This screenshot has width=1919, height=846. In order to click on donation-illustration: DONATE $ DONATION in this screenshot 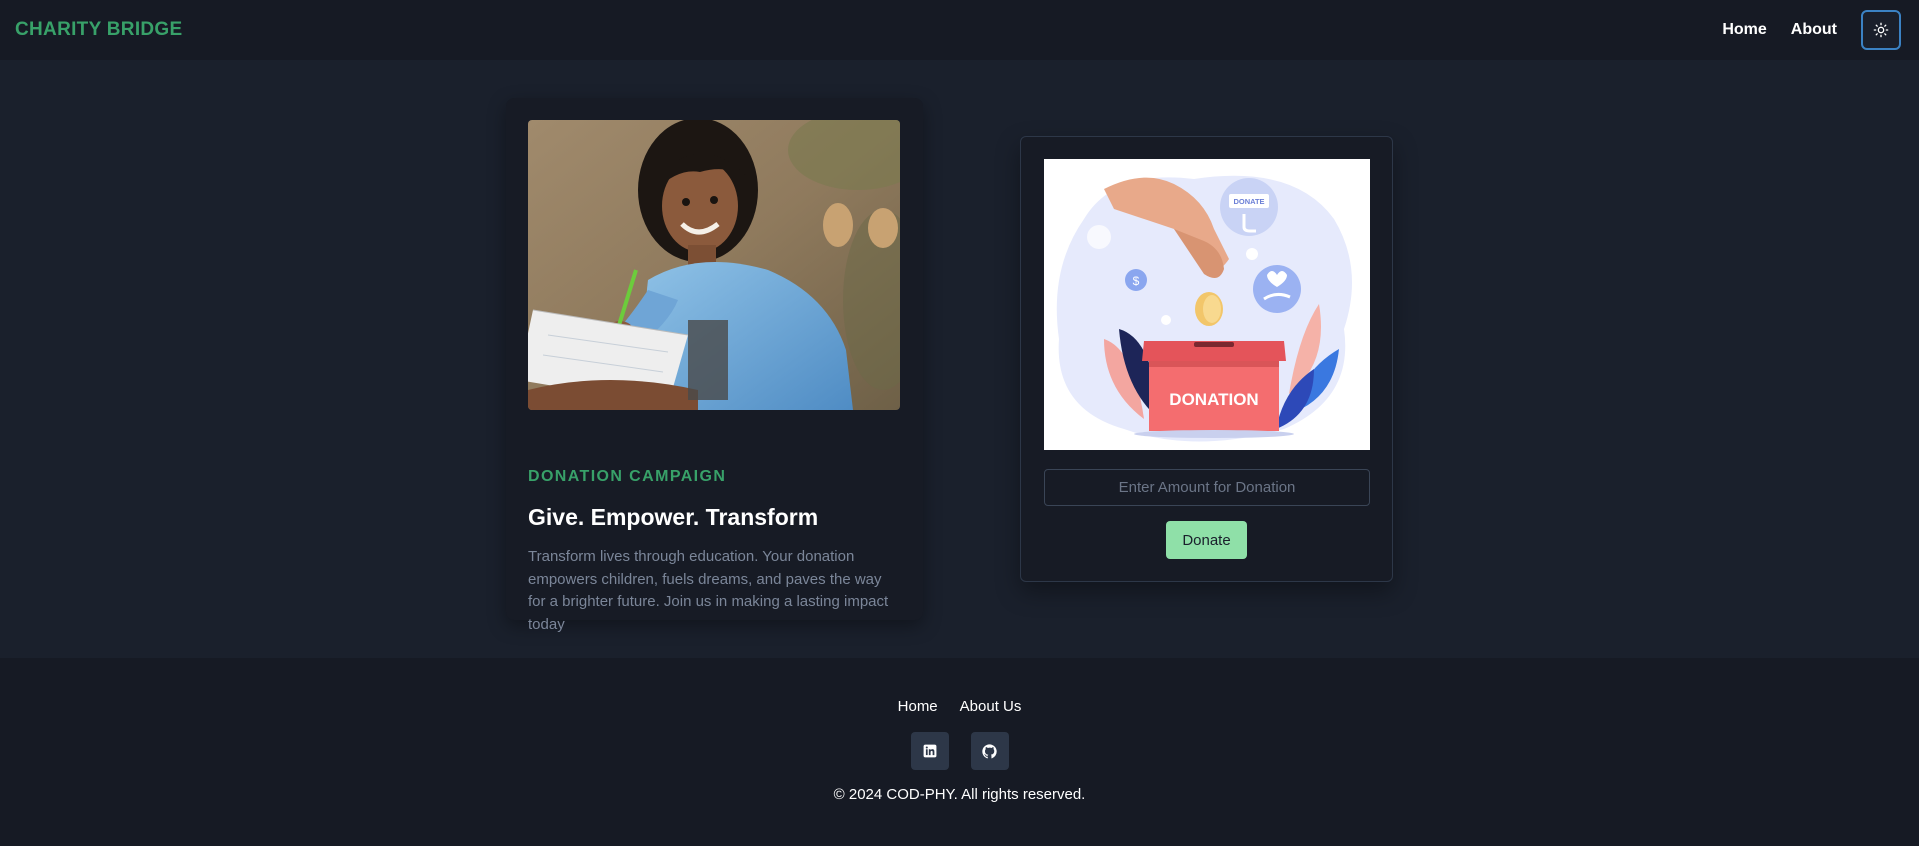, I will do `click(1207, 304)`.